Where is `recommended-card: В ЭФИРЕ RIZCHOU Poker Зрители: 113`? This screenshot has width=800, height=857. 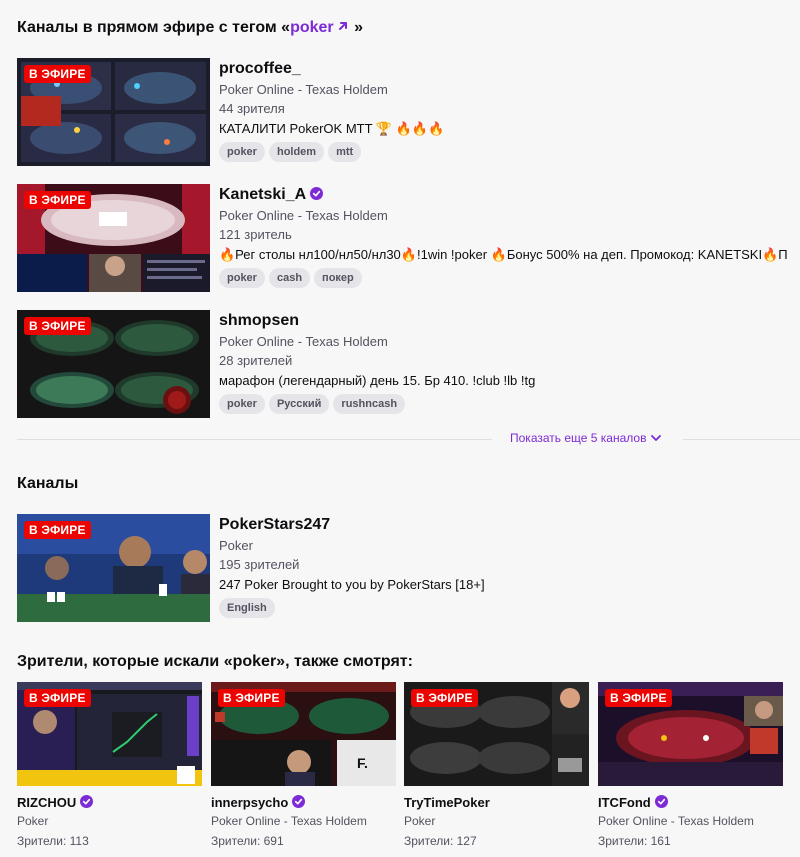
recommended-card: В ЭФИРЕ RIZCHOU Poker Зрители: 113 is located at coordinates (109, 769).